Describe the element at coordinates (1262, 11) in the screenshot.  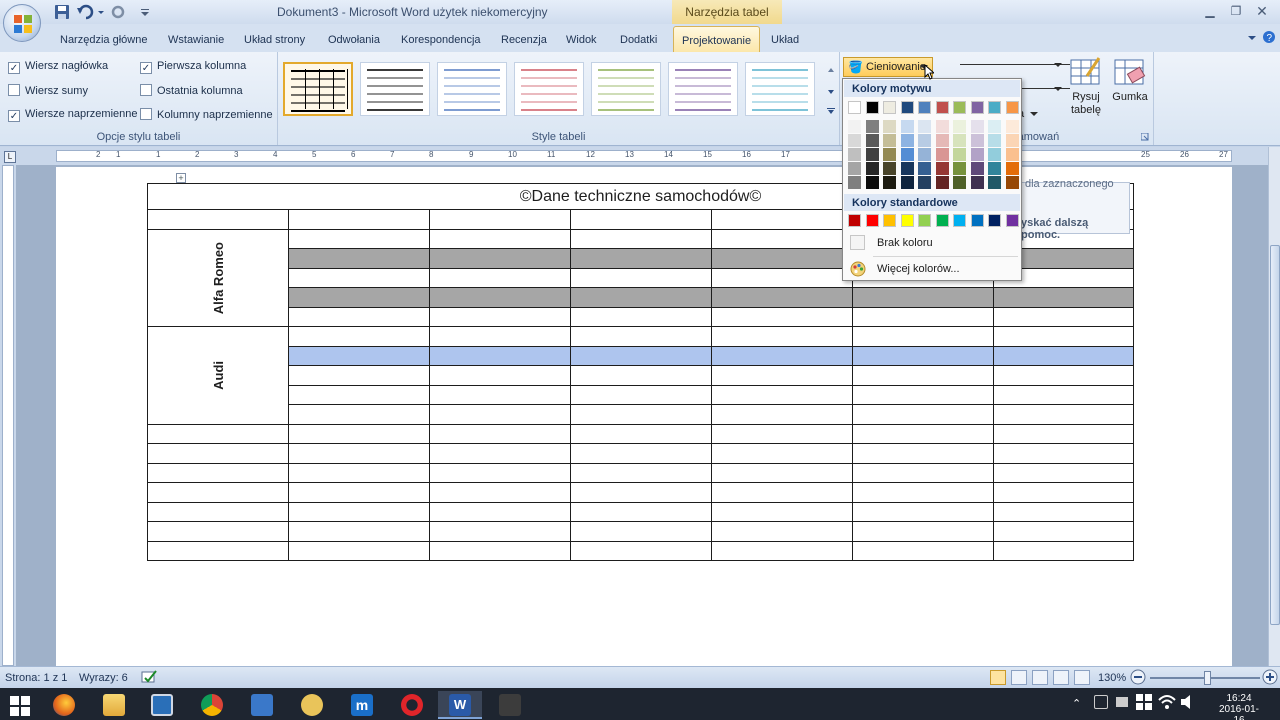
I see `close-icon: ✕` at that location.